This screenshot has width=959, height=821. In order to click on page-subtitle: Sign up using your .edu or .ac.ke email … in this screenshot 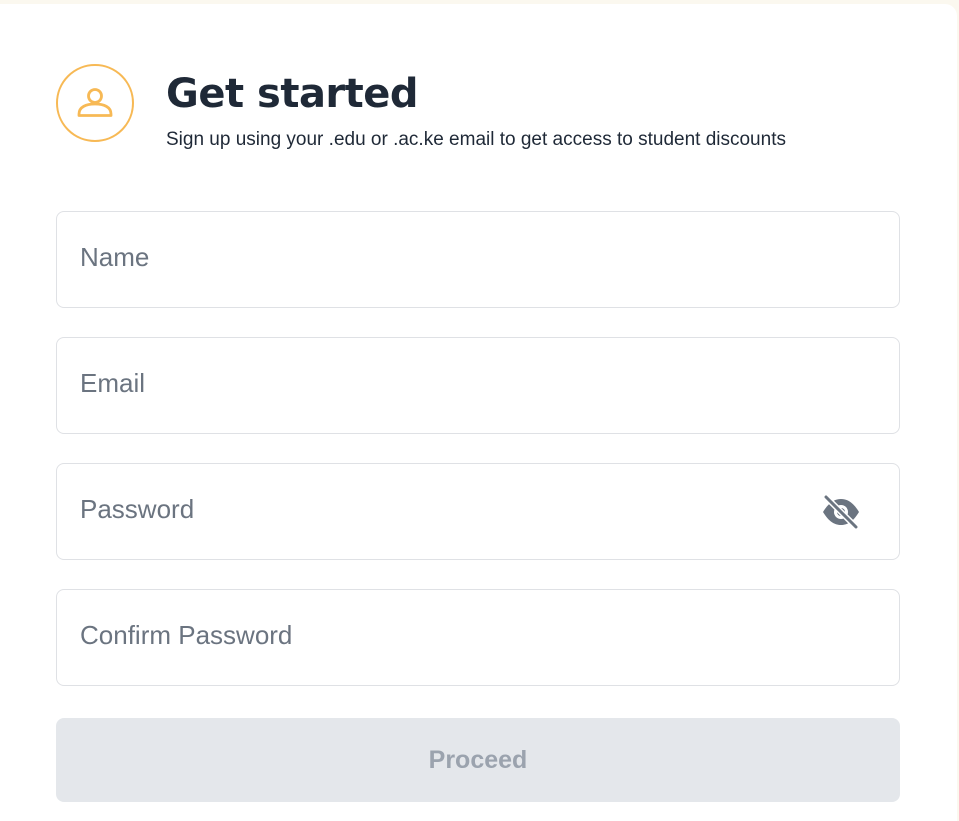, I will do `click(476, 139)`.